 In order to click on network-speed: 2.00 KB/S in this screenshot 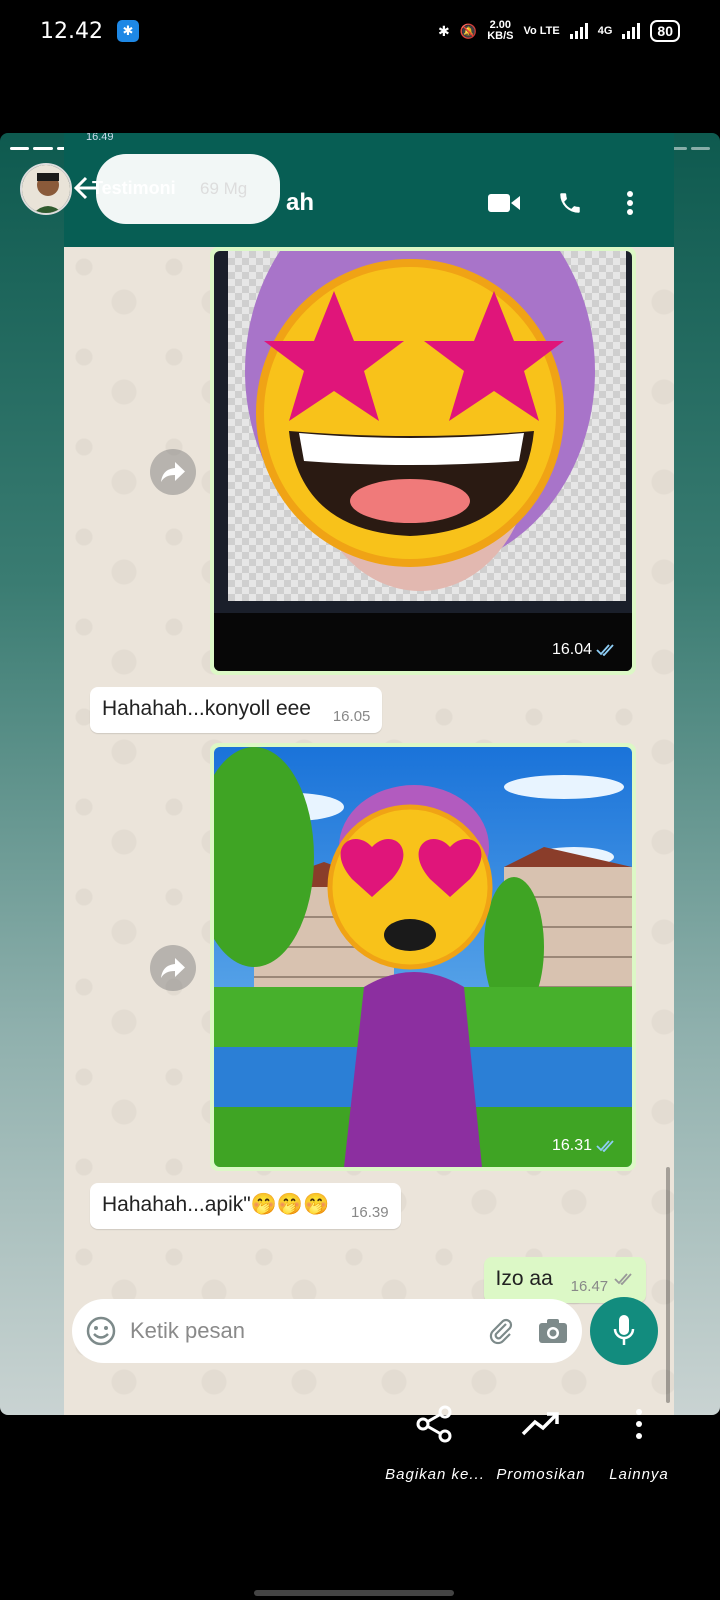, I will do `click(500, 30)`.